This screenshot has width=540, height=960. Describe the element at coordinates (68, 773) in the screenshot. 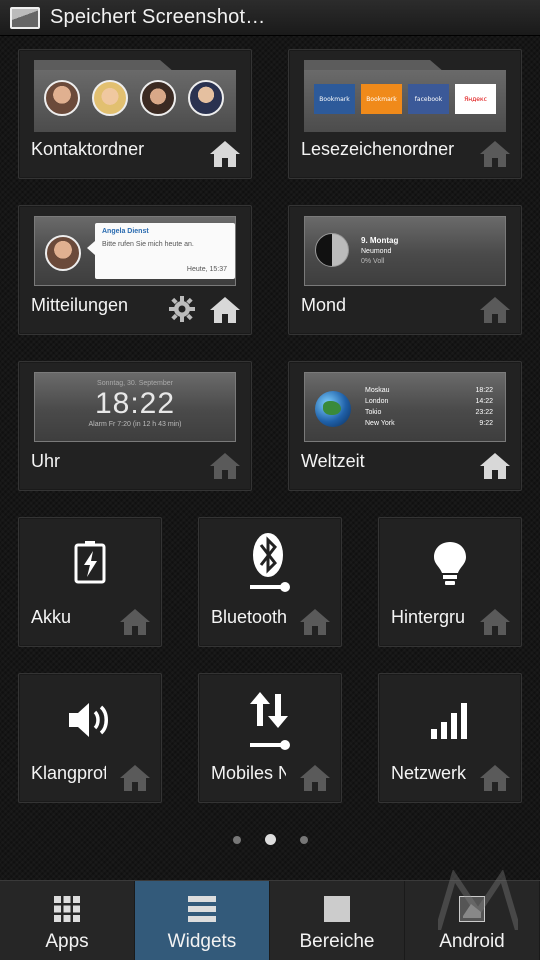

I see `widget-label: Klangprofil` at that location.